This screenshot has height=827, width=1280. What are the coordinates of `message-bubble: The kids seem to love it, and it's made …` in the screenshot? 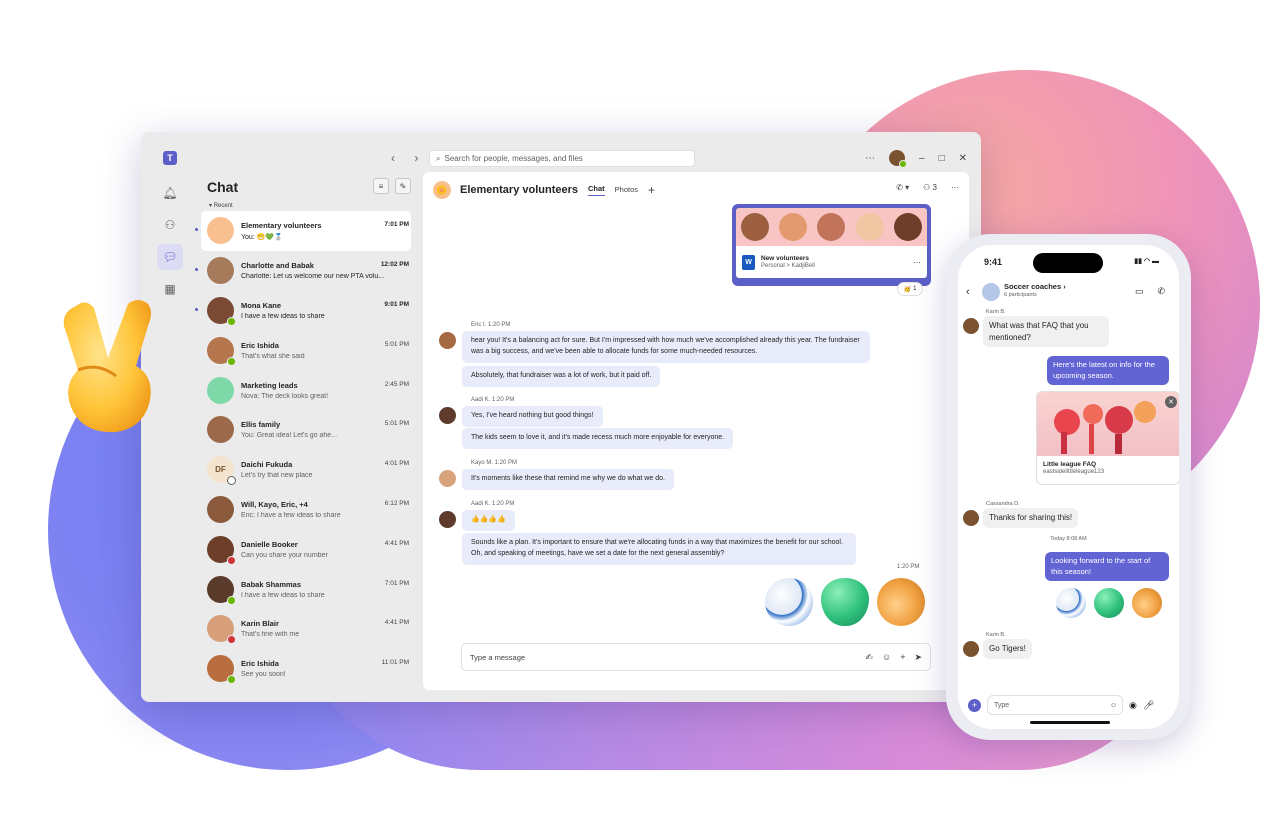 It's located at (598, 438).